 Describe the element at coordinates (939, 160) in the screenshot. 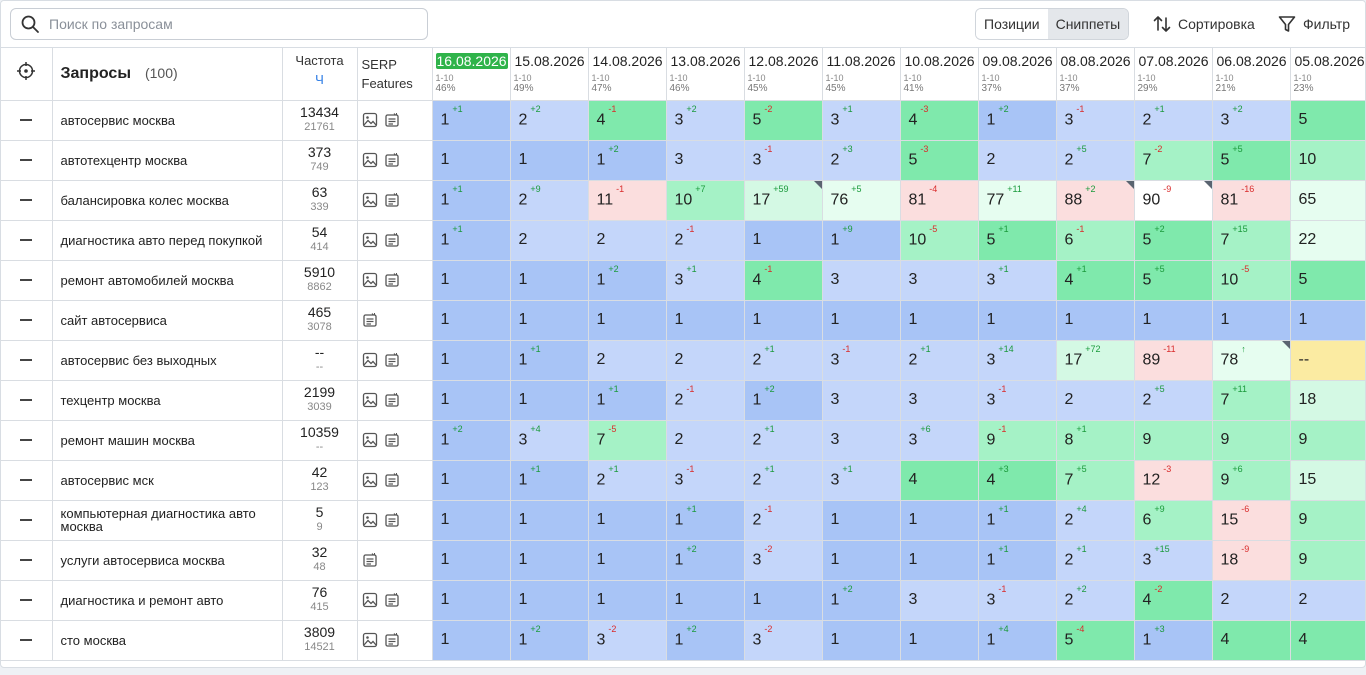

I see `position-cell: 5-3` at that location.